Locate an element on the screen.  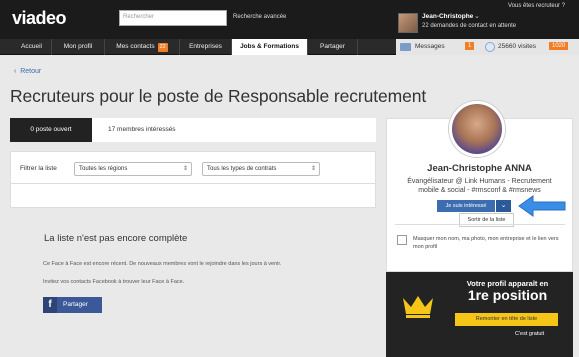
envelope-icon is located at coordinates (405, 47).